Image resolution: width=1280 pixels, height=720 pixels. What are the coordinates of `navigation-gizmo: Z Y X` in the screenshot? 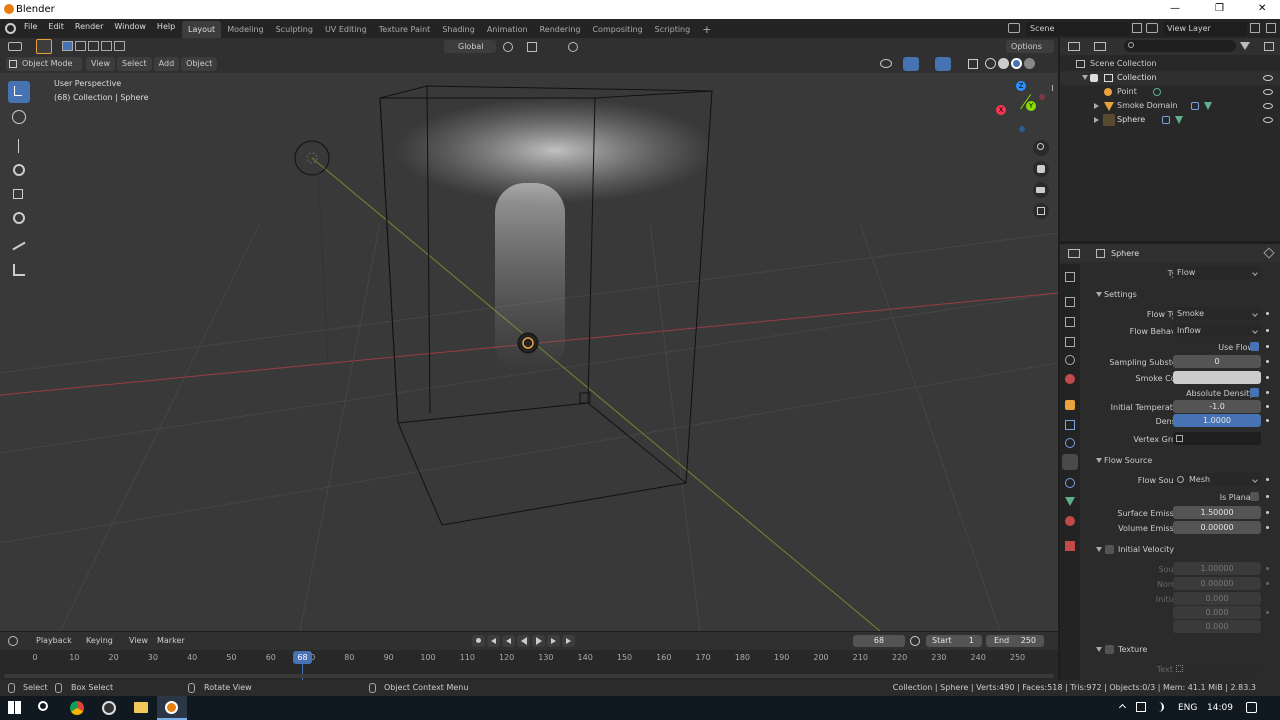 It's located at (1021, 108).